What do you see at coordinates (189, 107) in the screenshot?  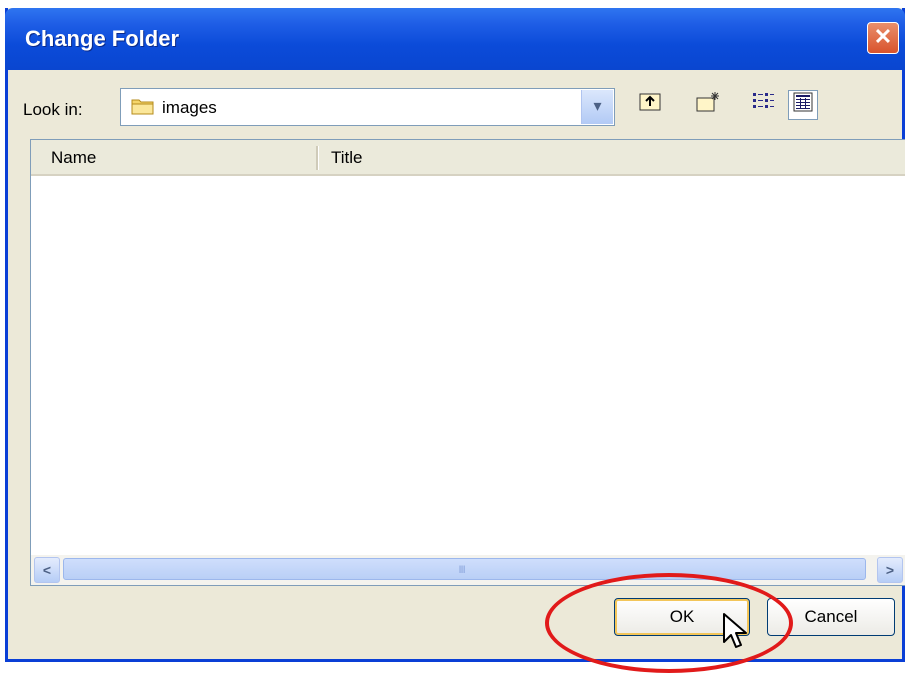 I see `look-in-value: images` at bounding box center [189, 107].